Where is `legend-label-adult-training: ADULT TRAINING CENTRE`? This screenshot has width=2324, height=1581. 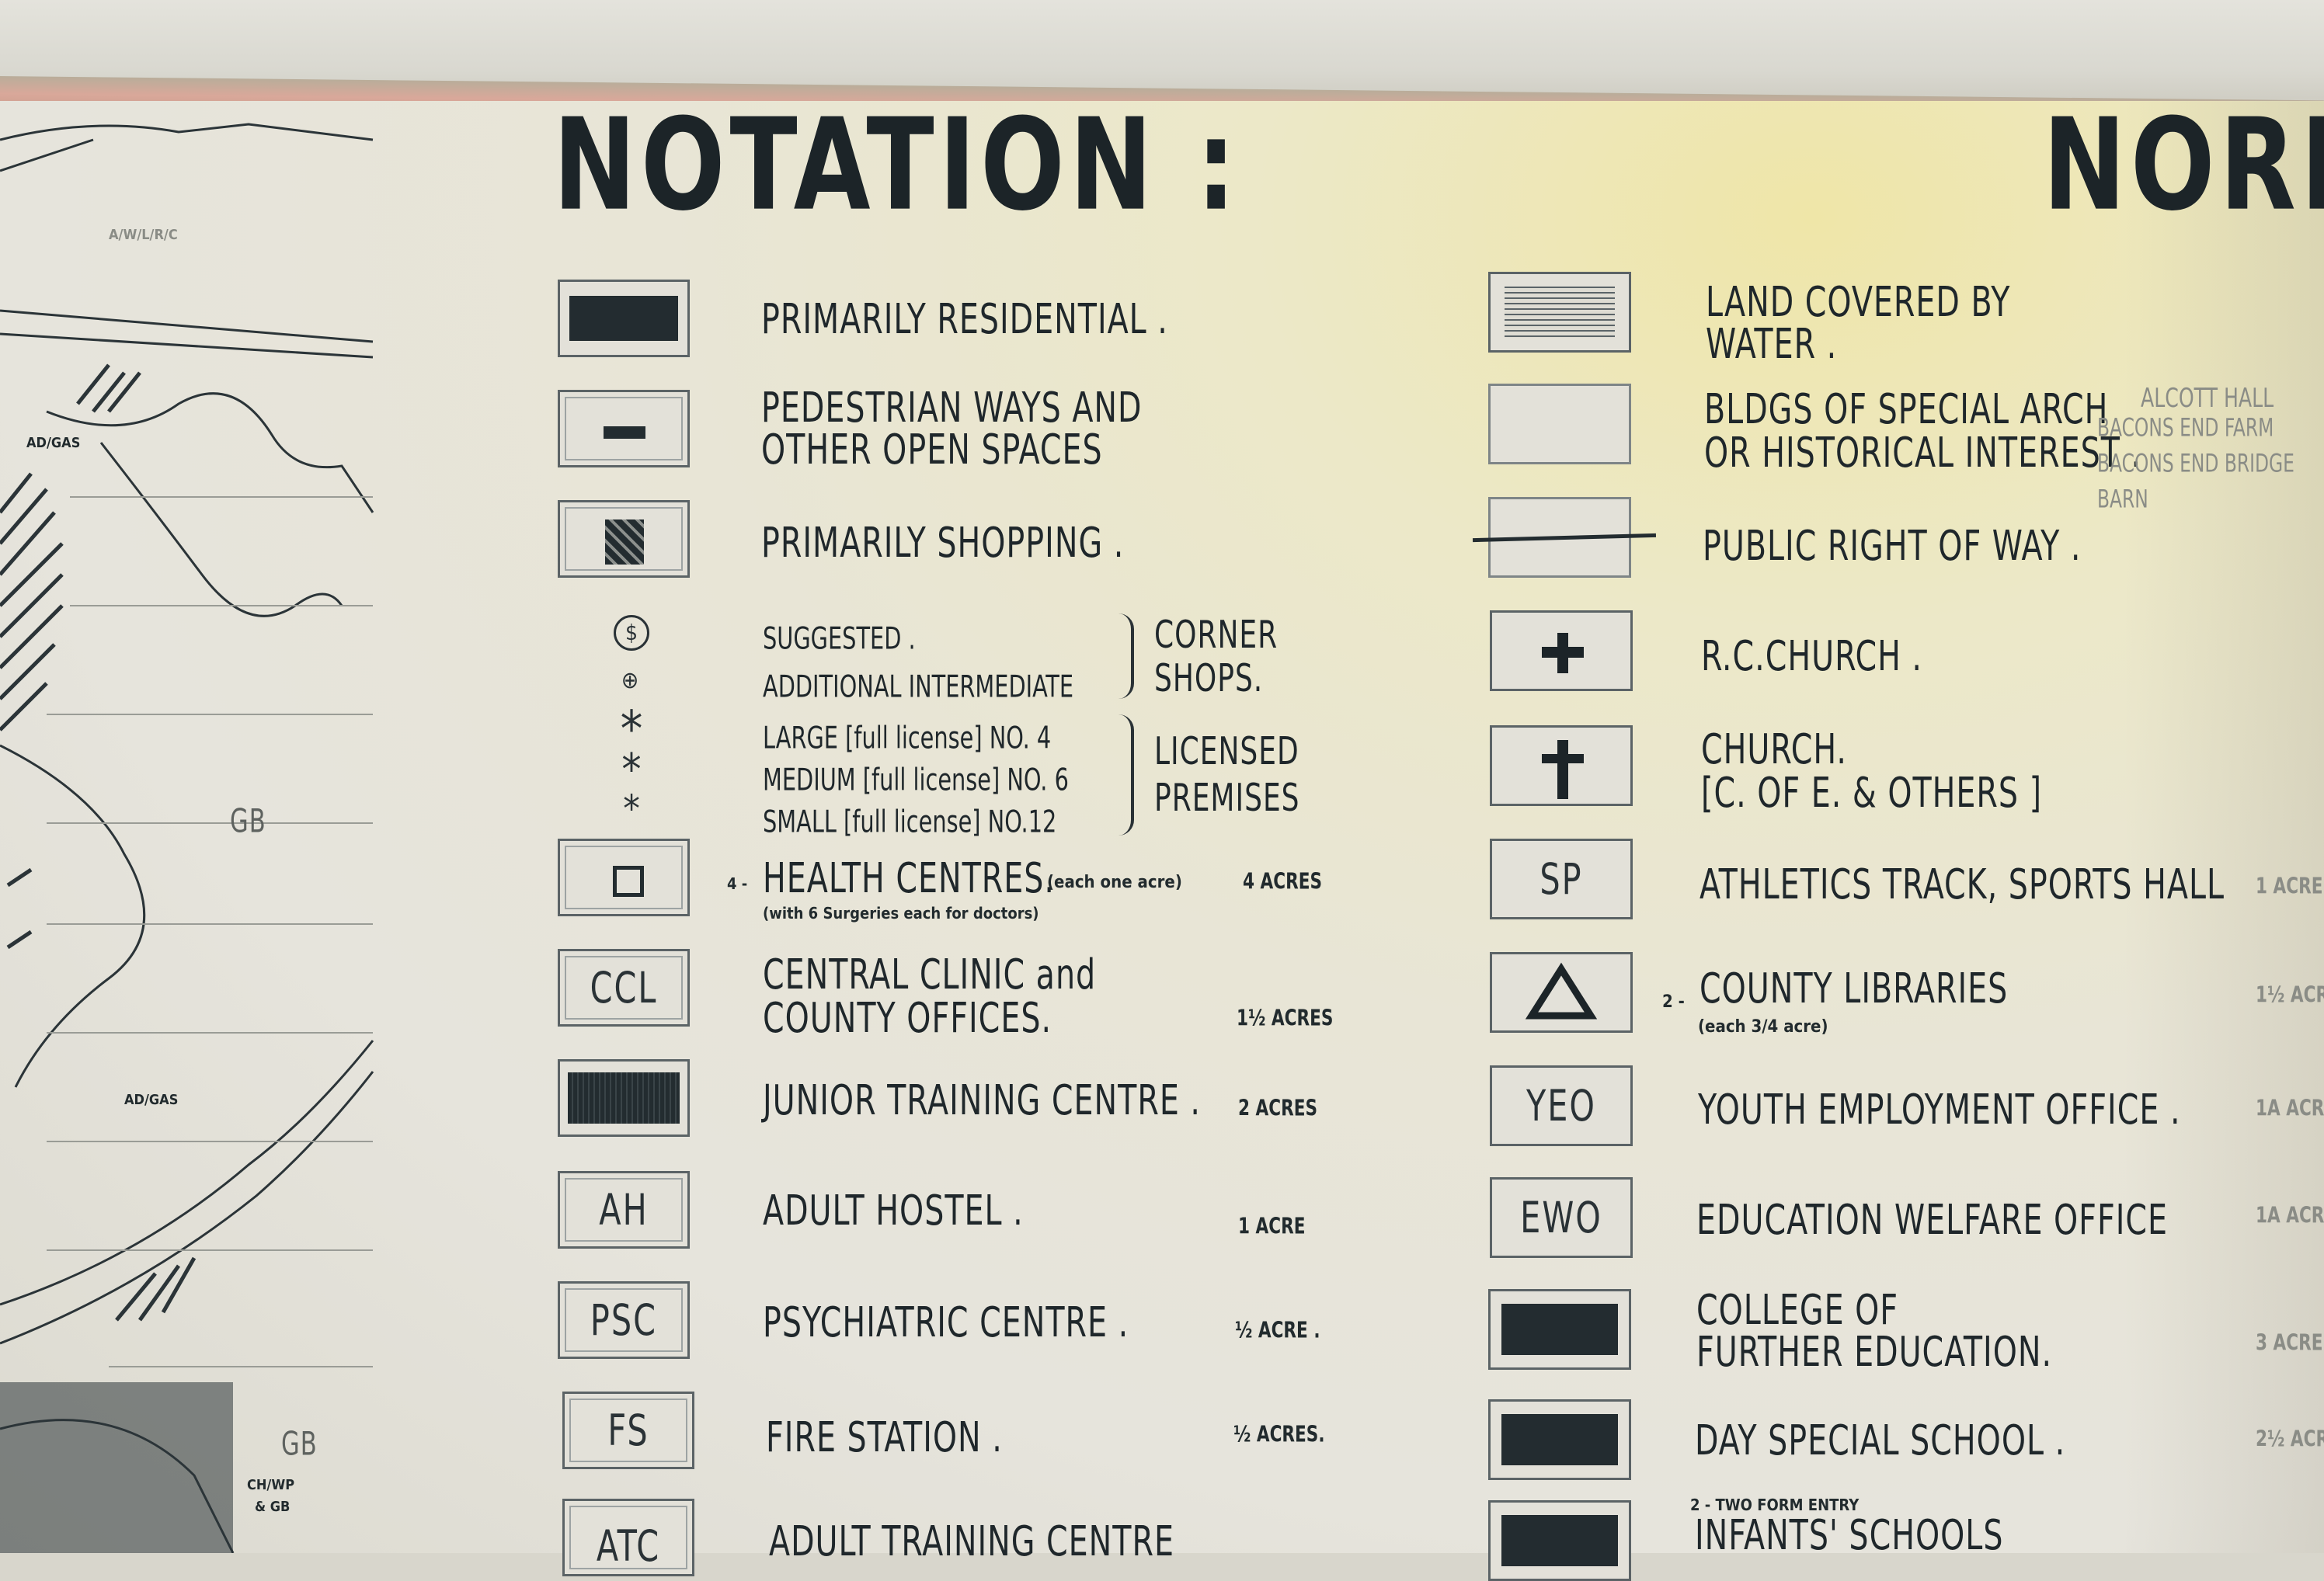
legend-label-adult-training: ADULT TRAINING CENTRE is located at coordinates (971, 1541).